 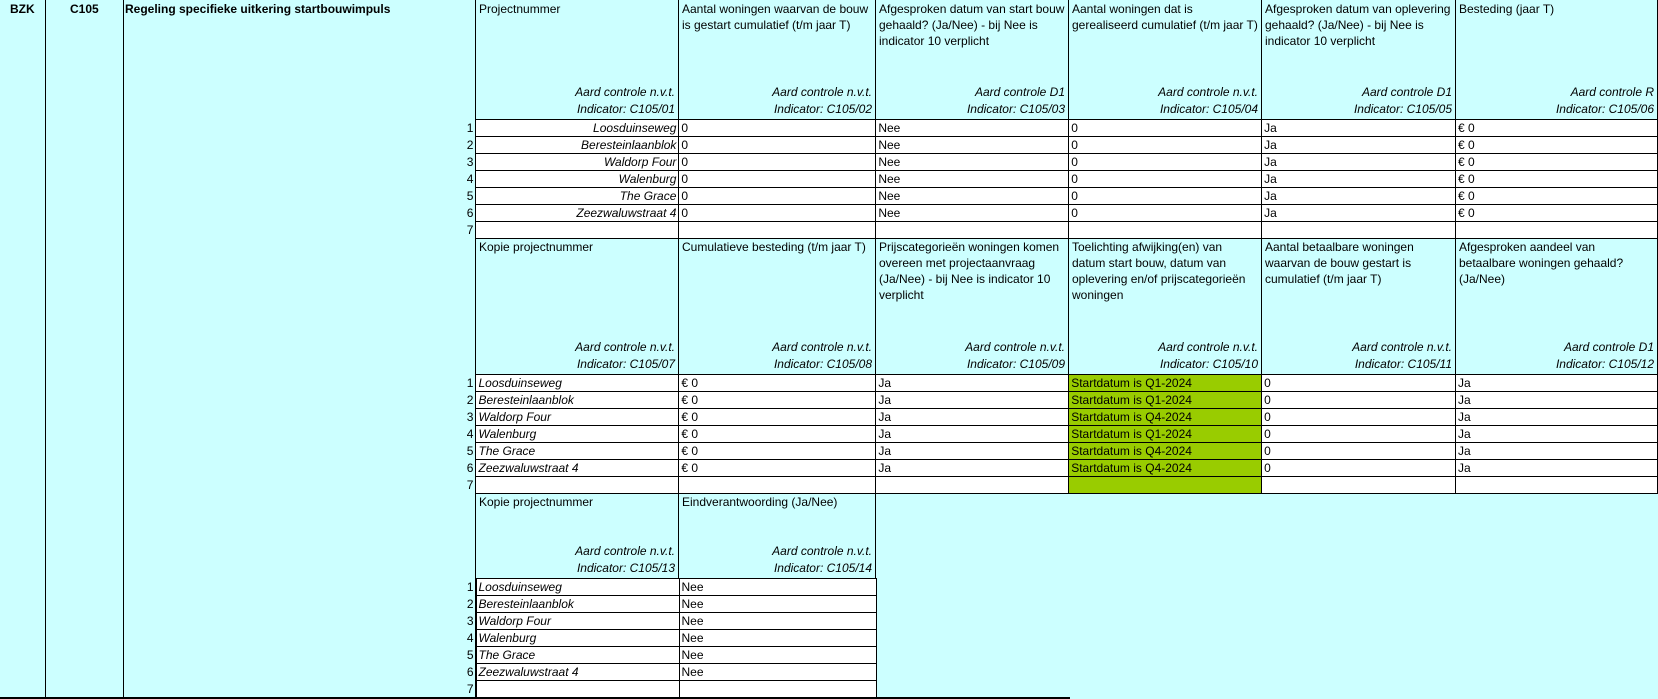 I want to click on indicator-code: Indicator: C105/03, so click(x=1015, y=109).